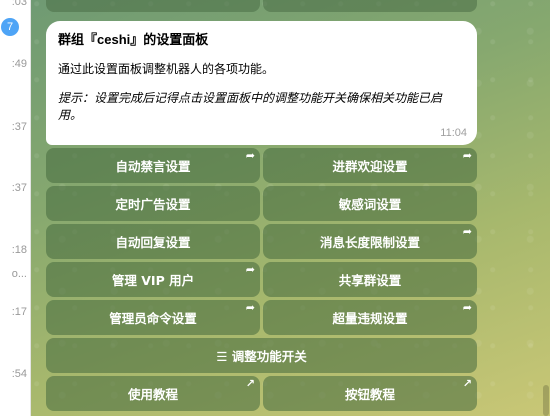 The width and height of the screenshot is (550, 416). I want to click on keyboard-button-label: 管理 VIP 用户, so click(153, 280).